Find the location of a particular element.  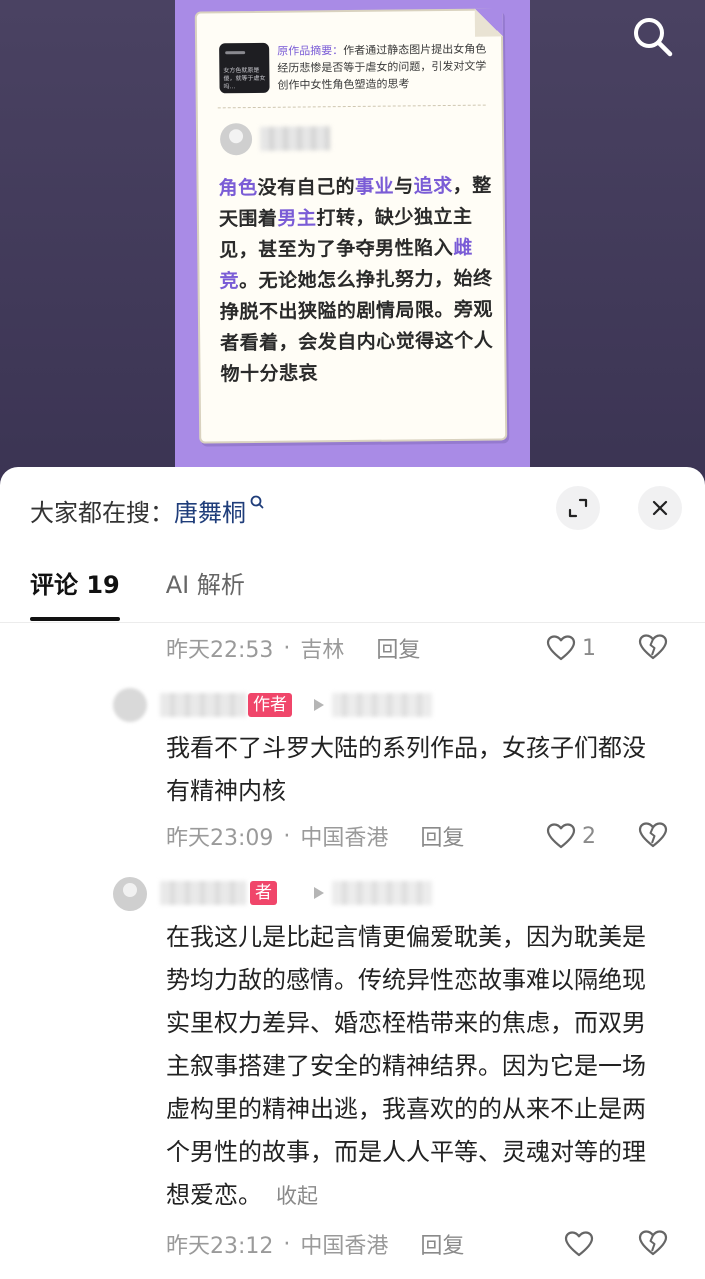

author-badge: 作者 is located at coordinates (270, 705).